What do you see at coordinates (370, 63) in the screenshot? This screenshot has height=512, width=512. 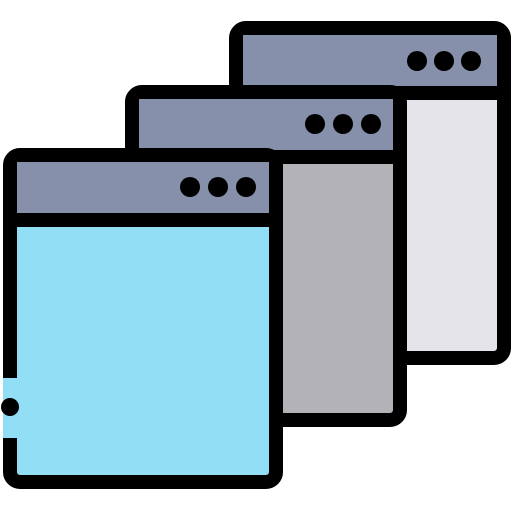 I see `back-window-titlebar` at bounding box center [370, 63].